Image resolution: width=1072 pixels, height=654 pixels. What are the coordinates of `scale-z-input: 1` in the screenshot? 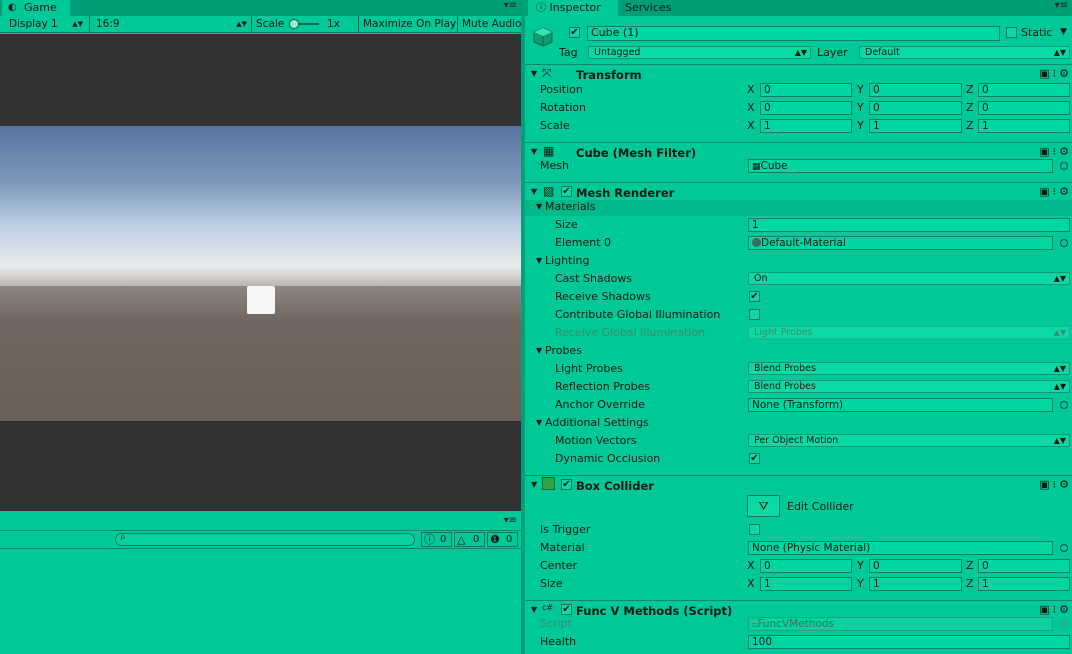 It's located at (1024, 126).